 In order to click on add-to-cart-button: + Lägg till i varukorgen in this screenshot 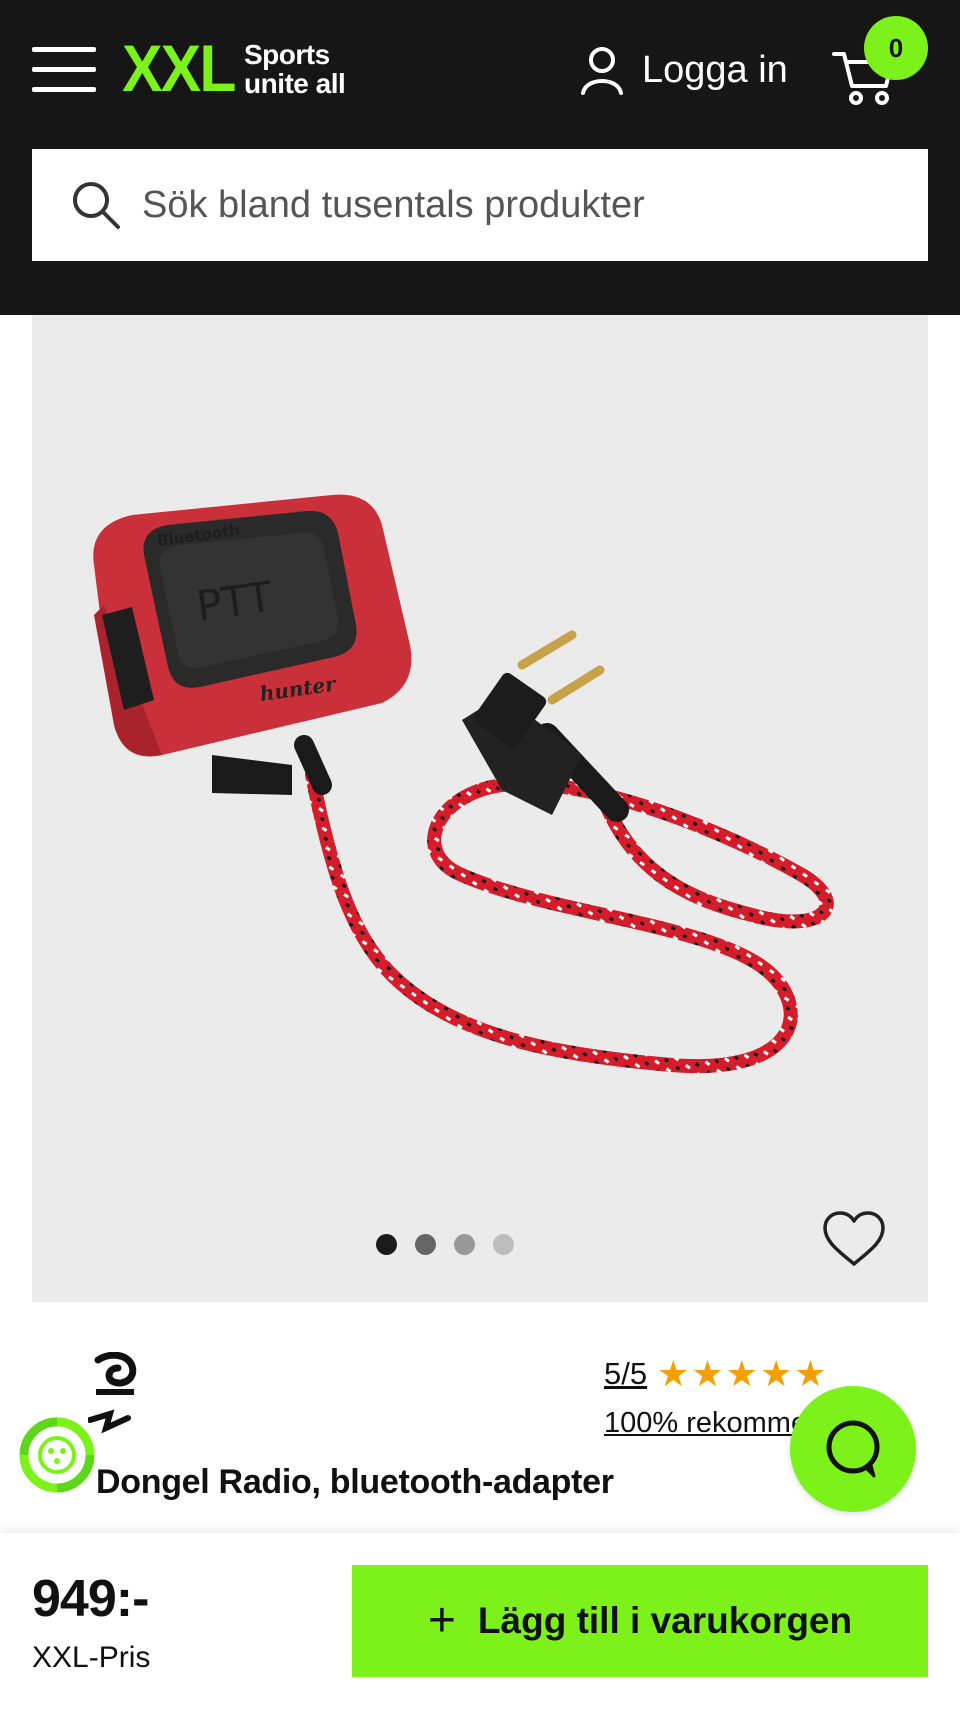, I will do `click(640, 1621)`.